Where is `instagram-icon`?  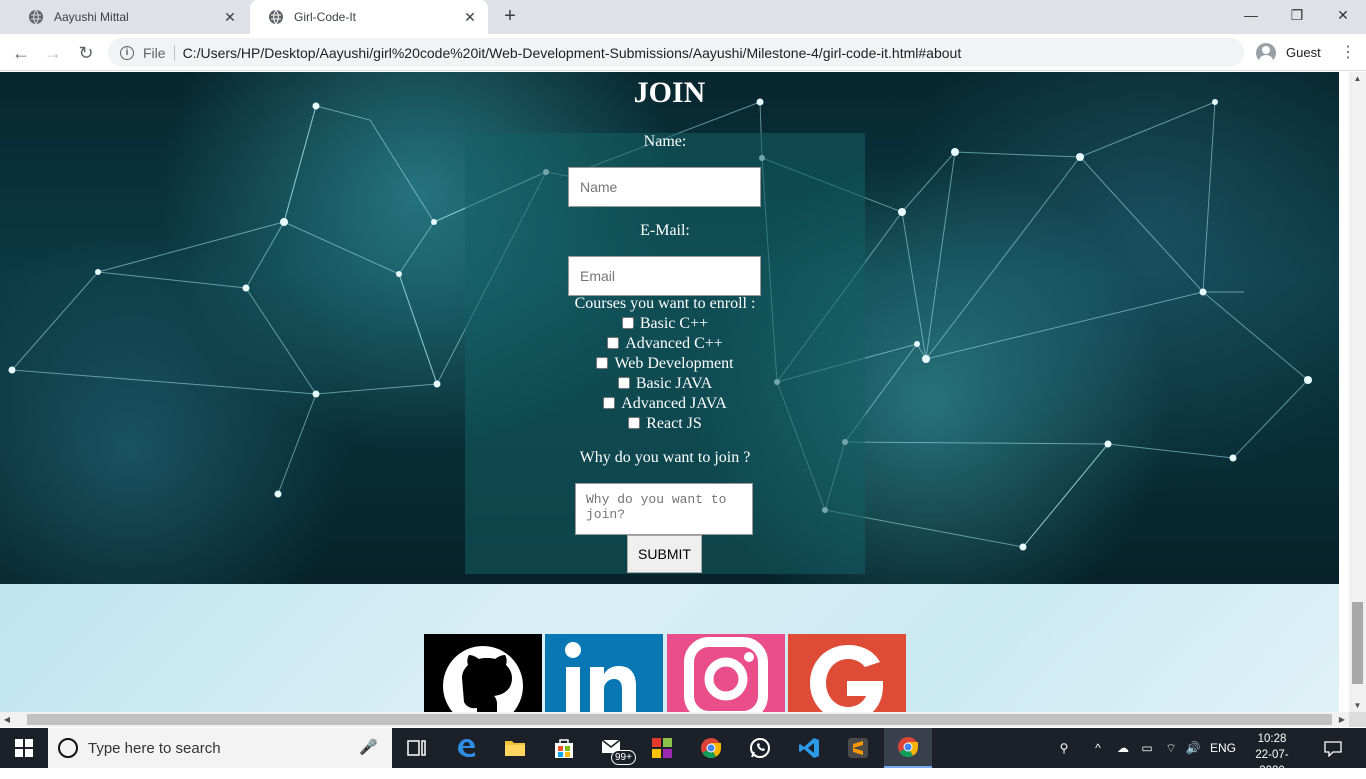
instagram-icon is located at coordinates (726, 674).